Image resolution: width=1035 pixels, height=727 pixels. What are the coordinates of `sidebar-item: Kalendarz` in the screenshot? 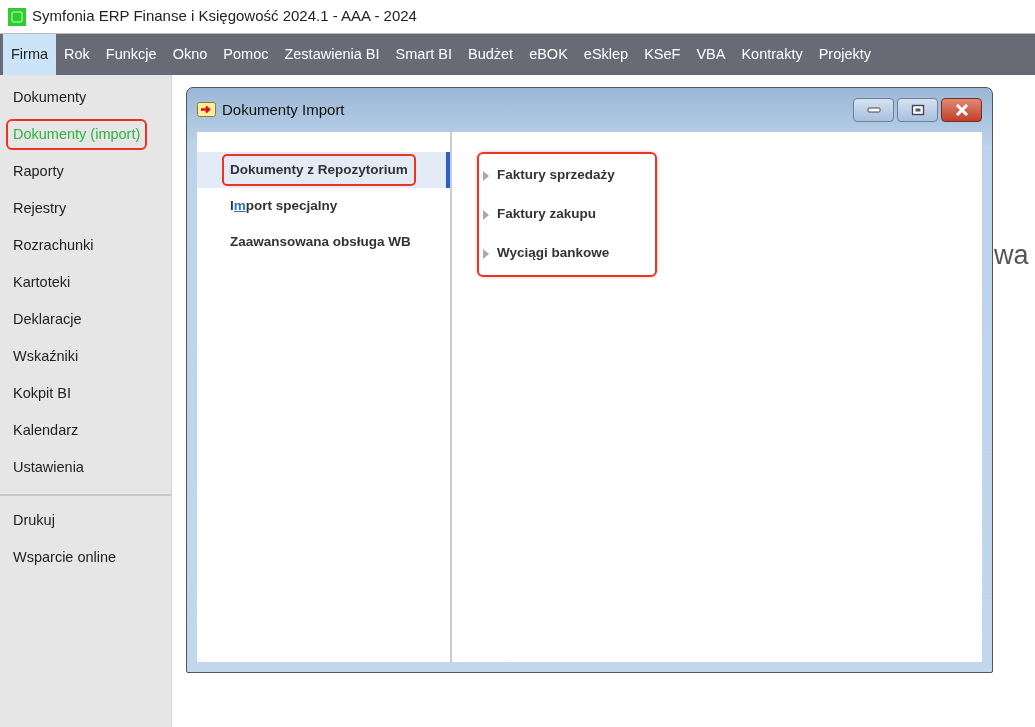 It's located at (46, 430).